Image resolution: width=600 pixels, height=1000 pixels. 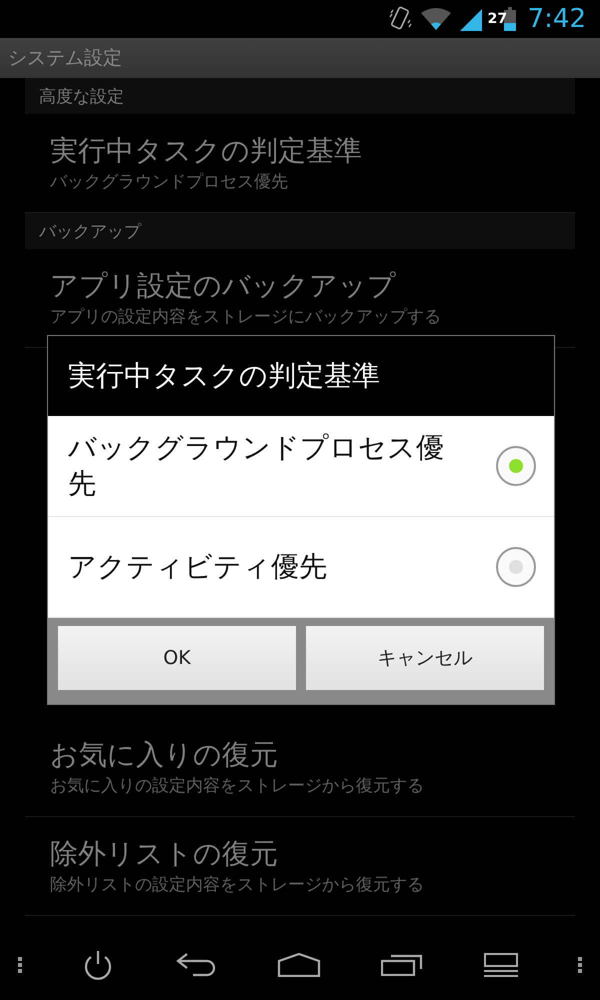 I want to click on setting-title: 実行中タスクの判定基準, so click(x=206, y=151).